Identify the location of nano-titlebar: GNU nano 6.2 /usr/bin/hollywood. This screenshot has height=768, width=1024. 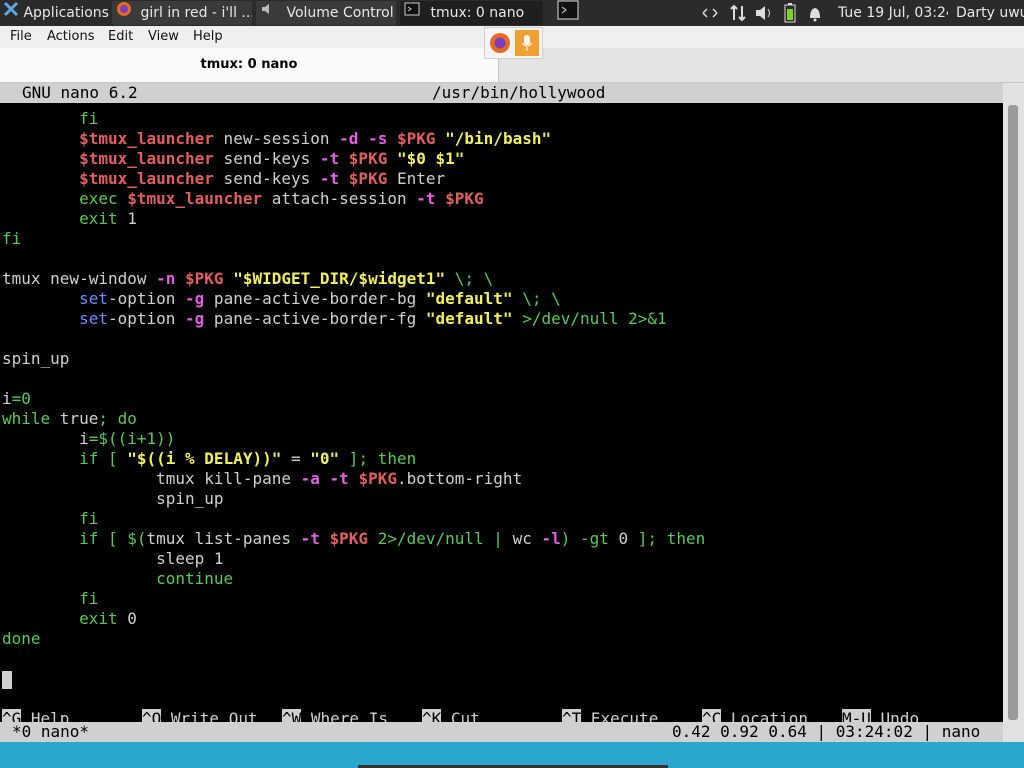
(501, 93).